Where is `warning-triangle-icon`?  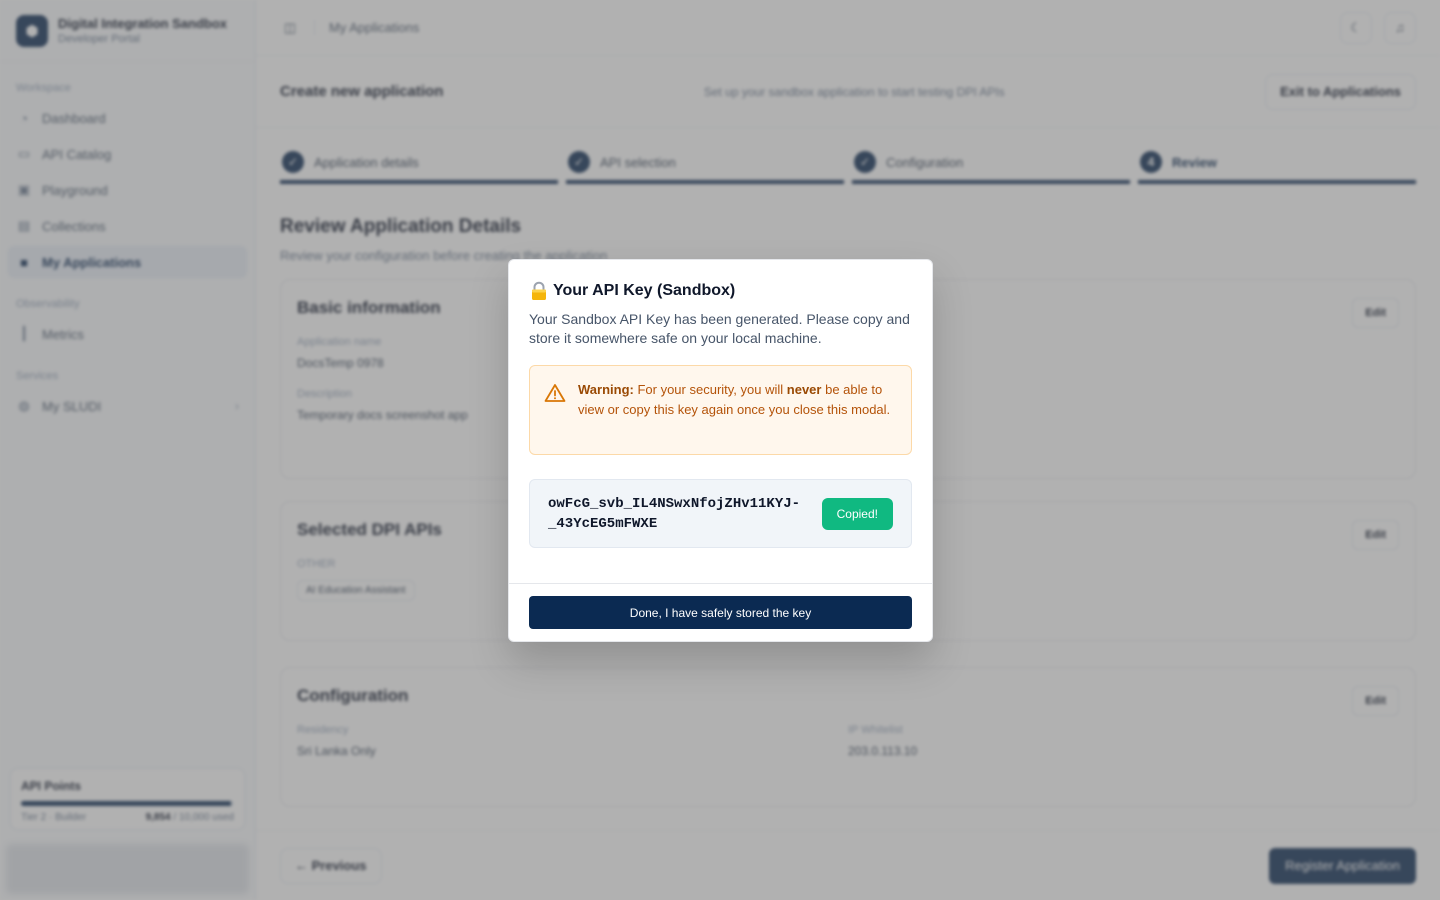 warning-triangle-icon is located at coordinates (555, 411).